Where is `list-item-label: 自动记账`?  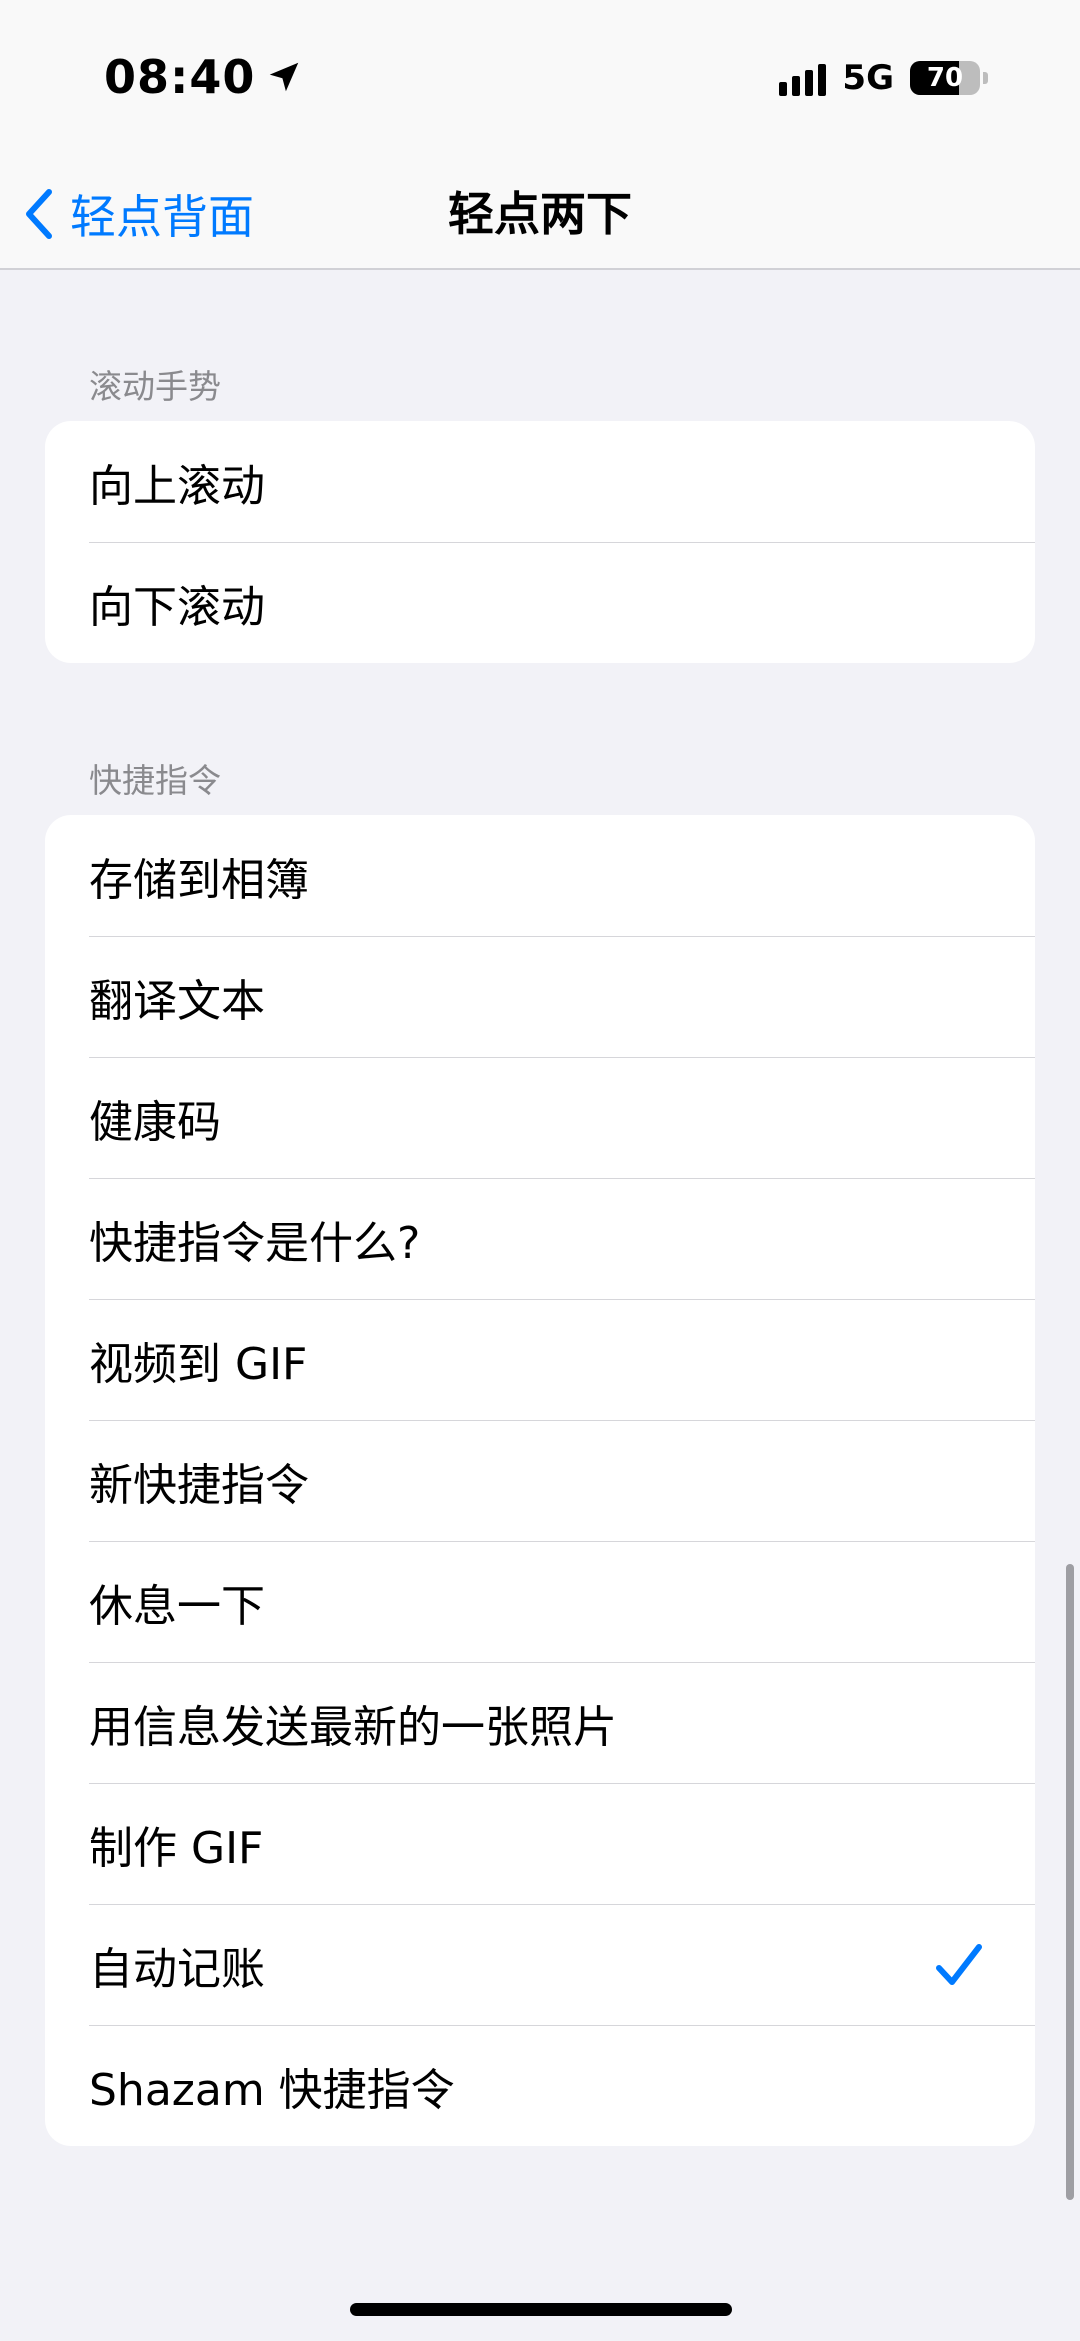
list-item-label: 自动记账 is located at coordinates (177, 1969).